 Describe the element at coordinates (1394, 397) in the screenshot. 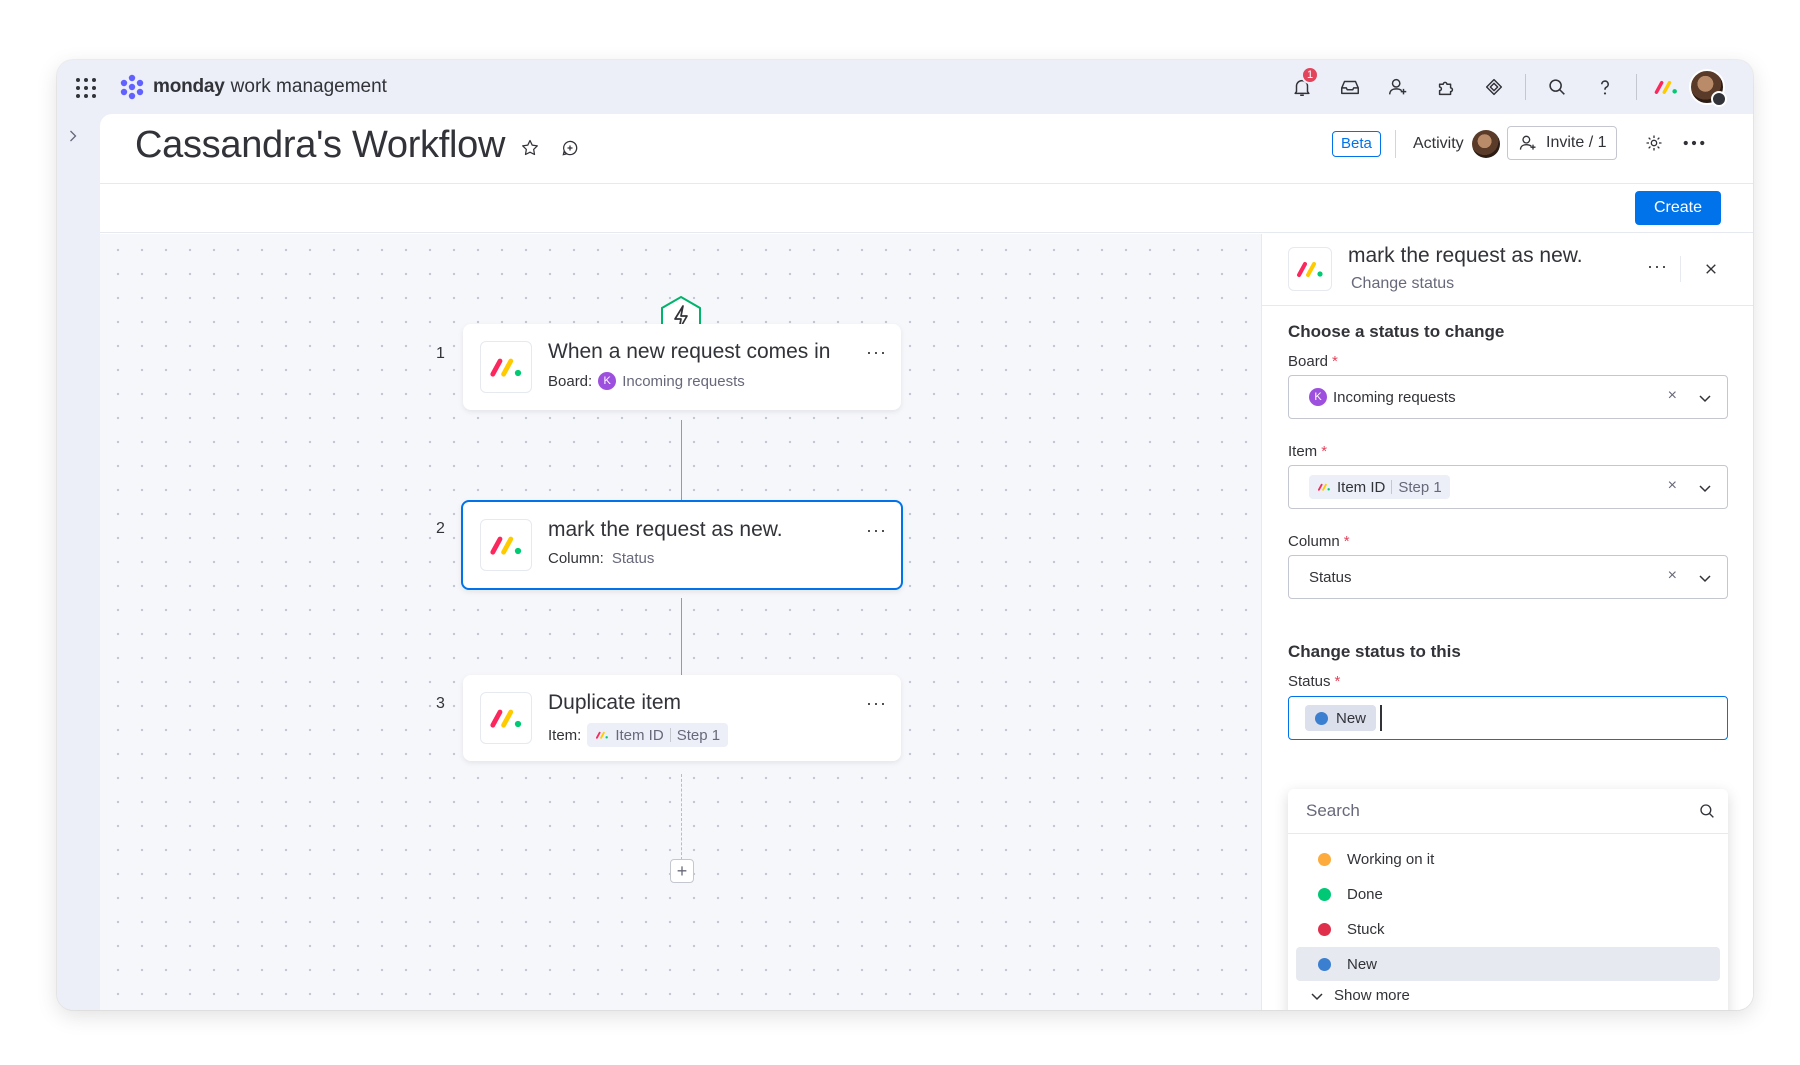

I see `board-select-value: Incoming requests` at that location.